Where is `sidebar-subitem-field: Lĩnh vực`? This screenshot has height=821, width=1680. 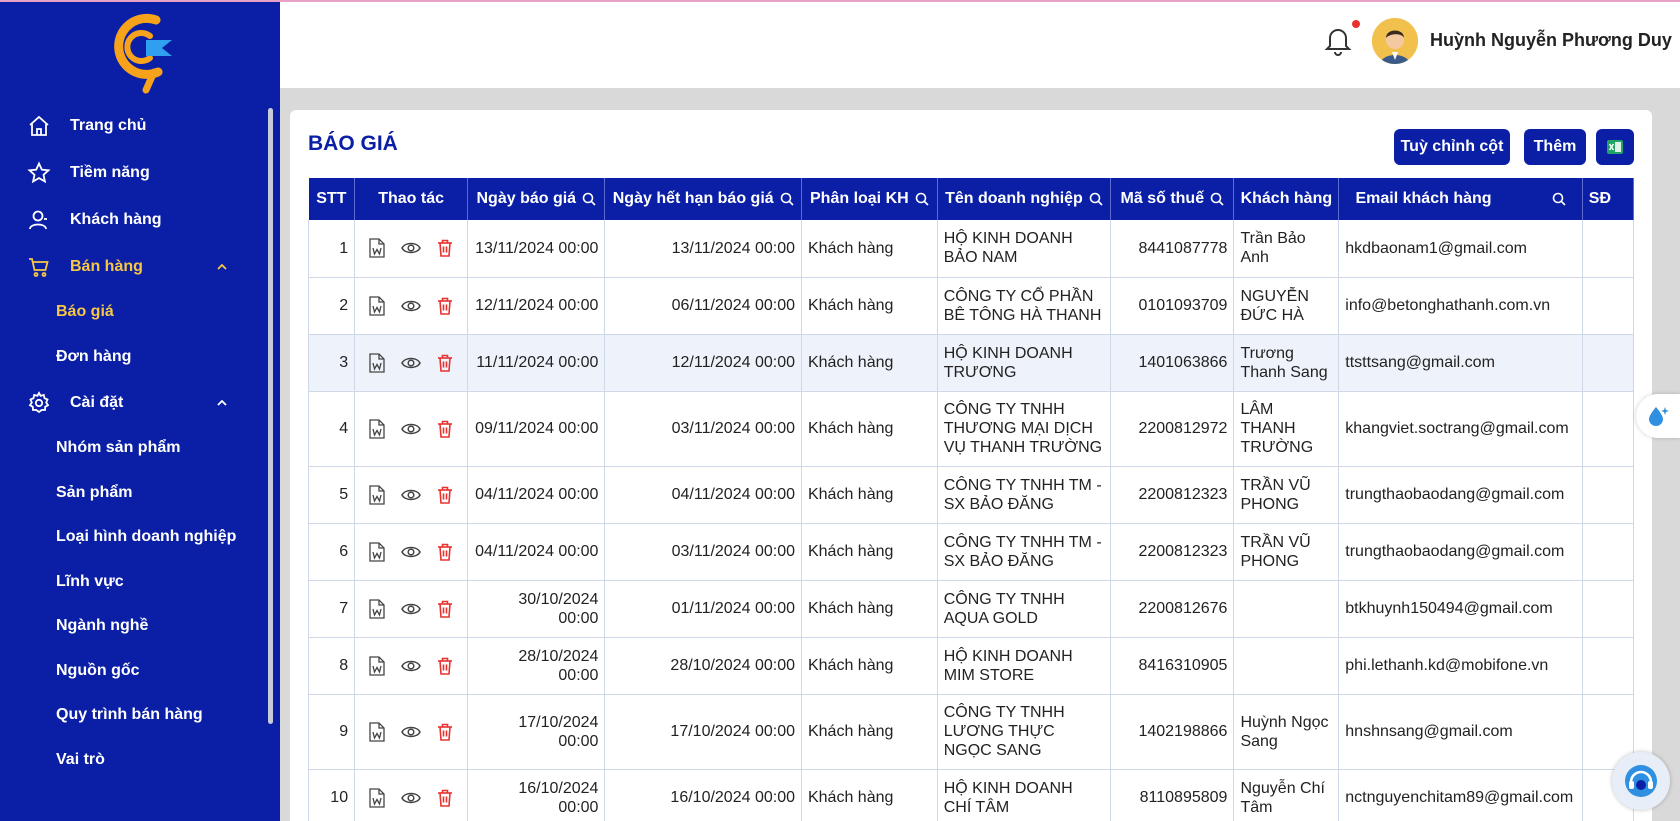 sidebar-subitem-field: Lĩnh vực is located at coordinates (134, 582).